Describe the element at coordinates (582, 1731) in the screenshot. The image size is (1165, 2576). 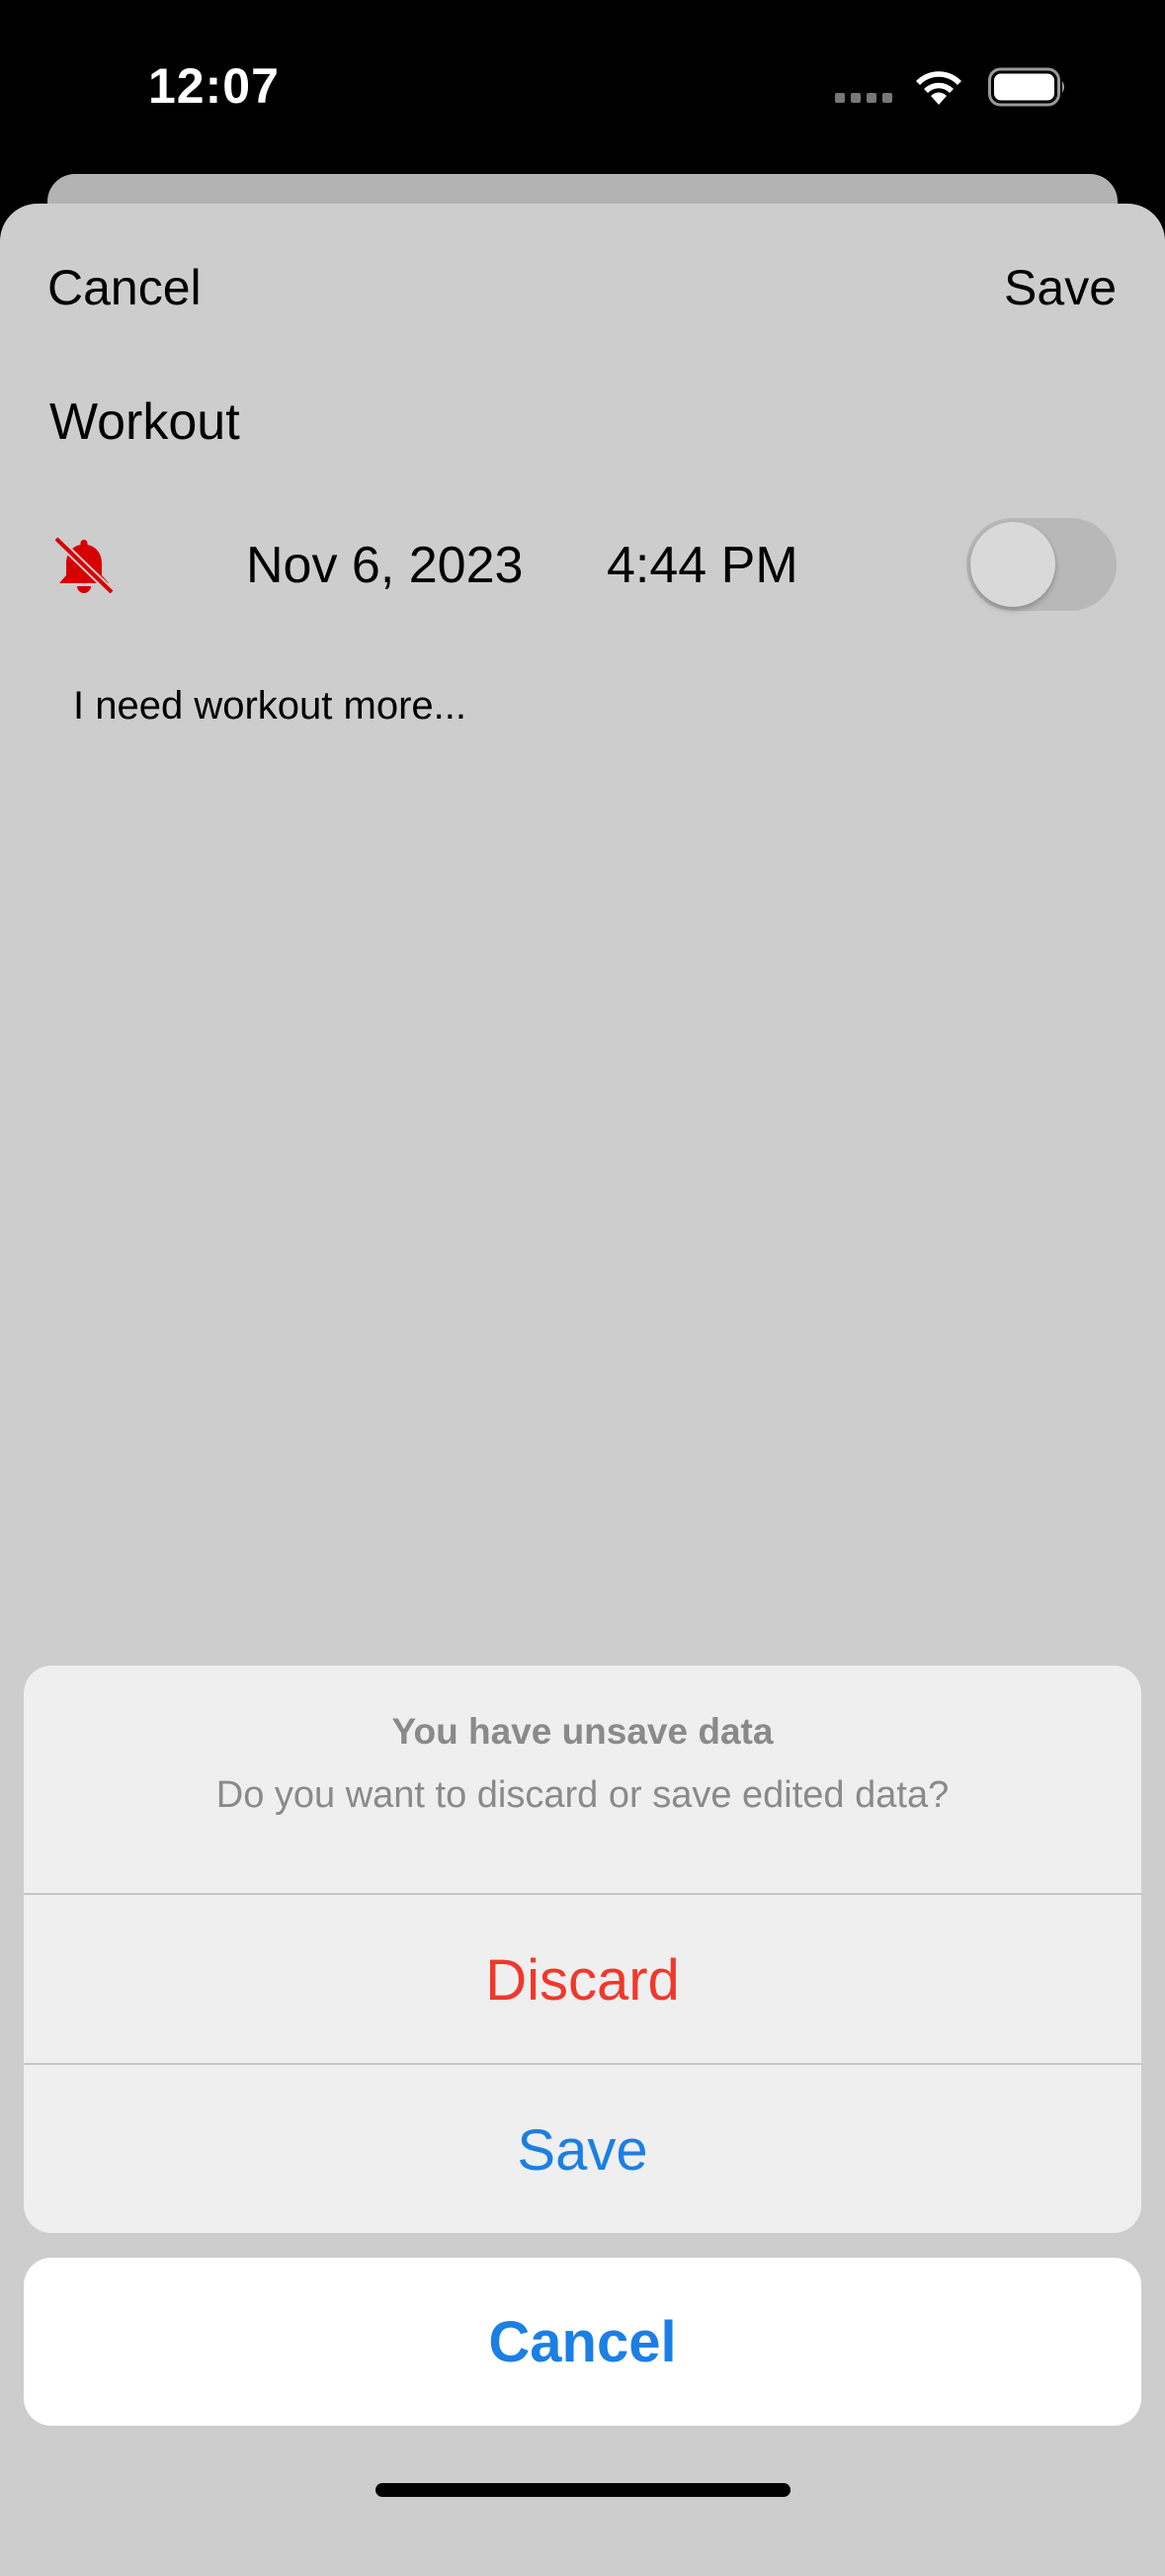
I see `action-sheet-title: You have unsave data` at that location.